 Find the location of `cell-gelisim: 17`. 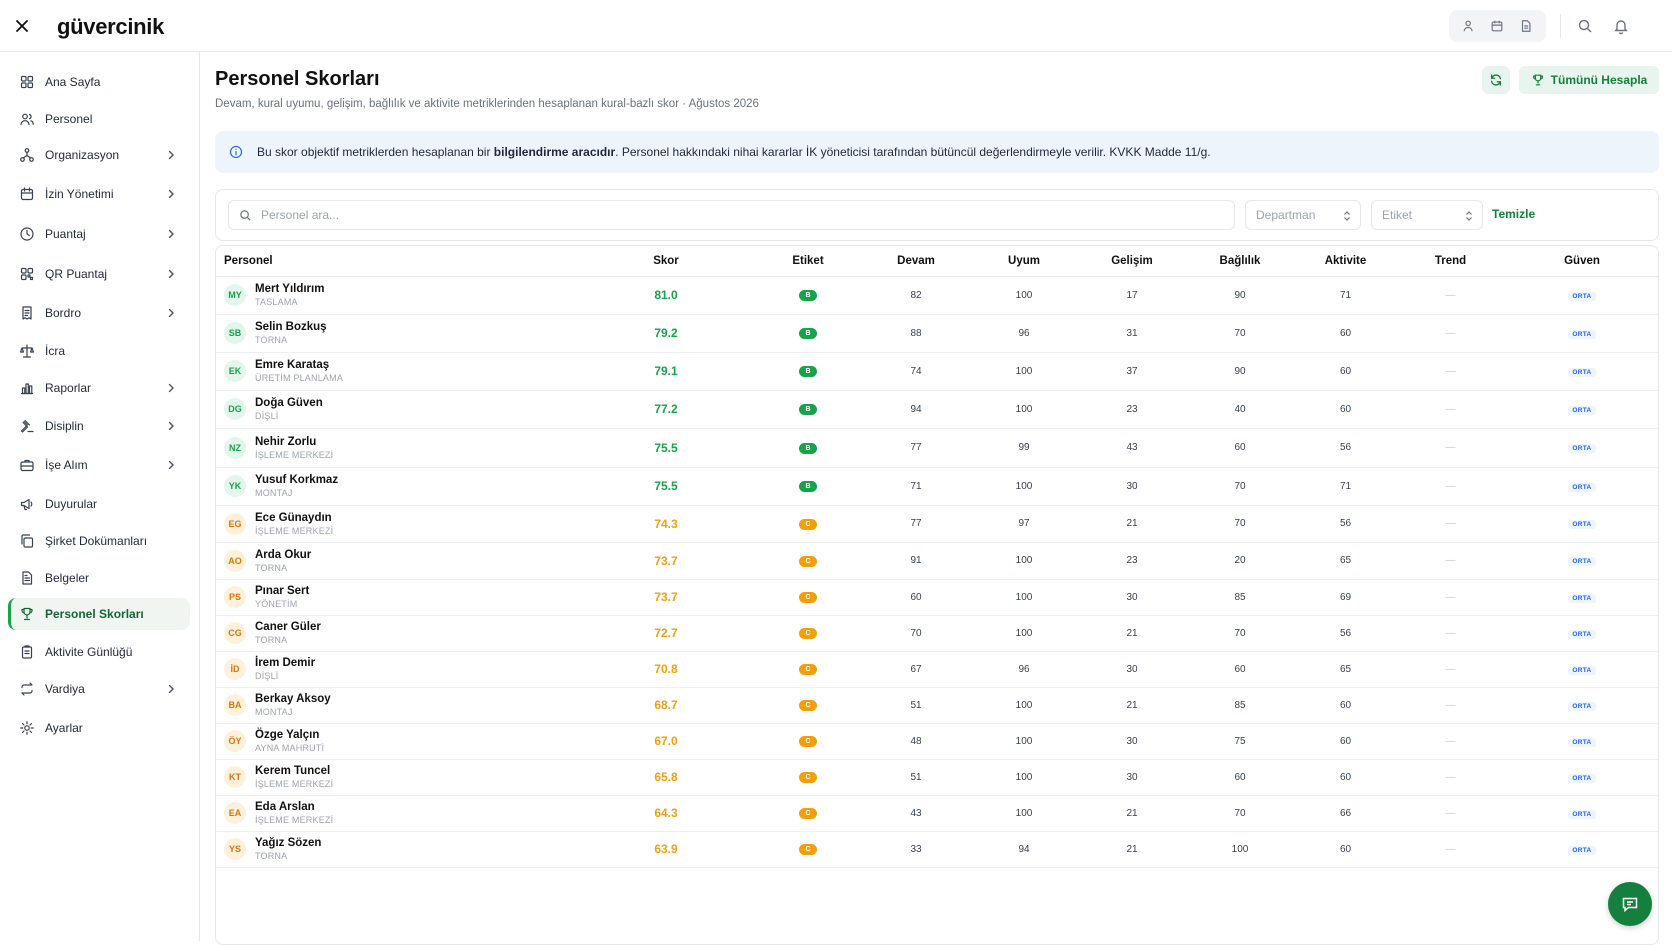

cell-gelisim: 17 is located at coordinates (1132, 295).